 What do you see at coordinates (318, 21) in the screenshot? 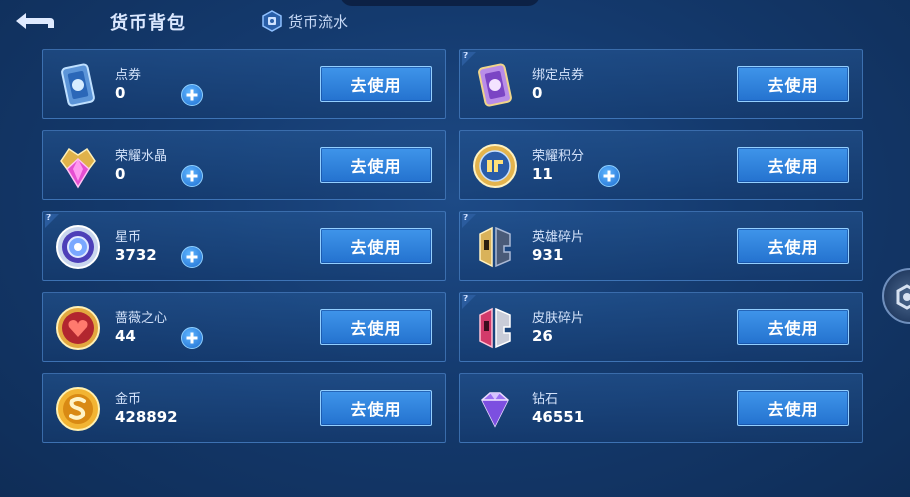
I see `currency-flow-label: 货币流水` at bounding box center [318, 21].